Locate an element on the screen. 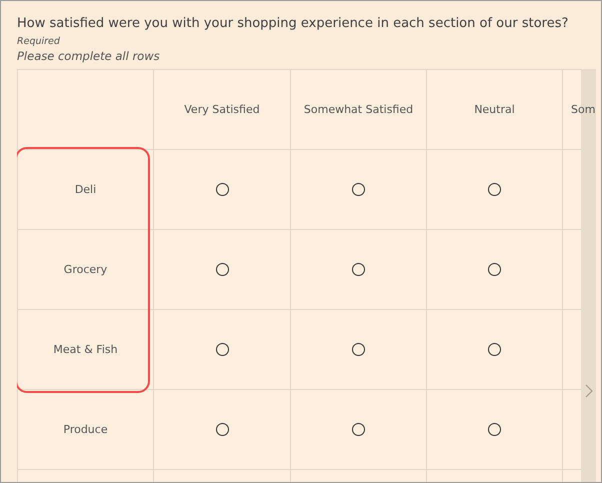 The height and width of the screenshot is (483, 602). instruction-text: Please complete all rows is located at coordinates (89, 56).